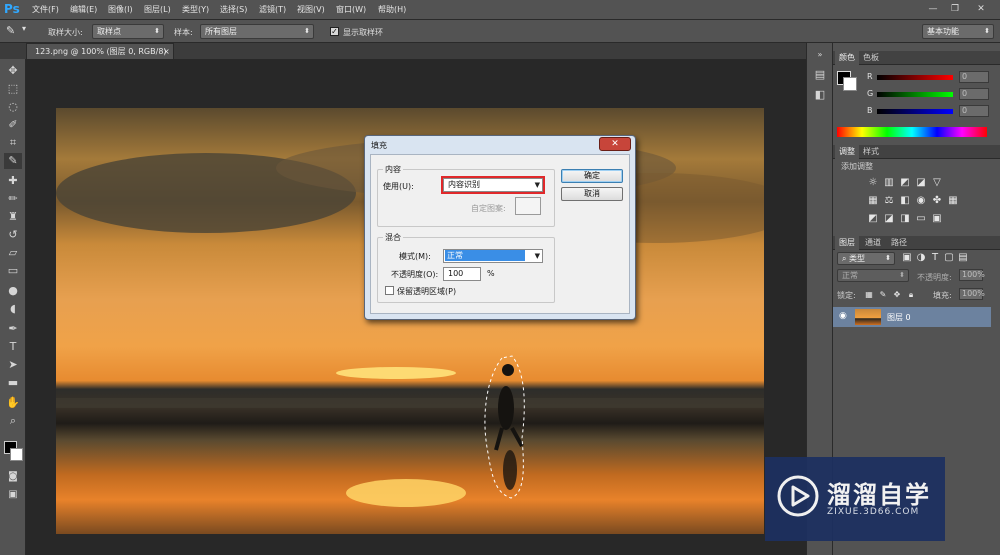  I want to click on menu-layer: 图层(L), so click(157, 9).